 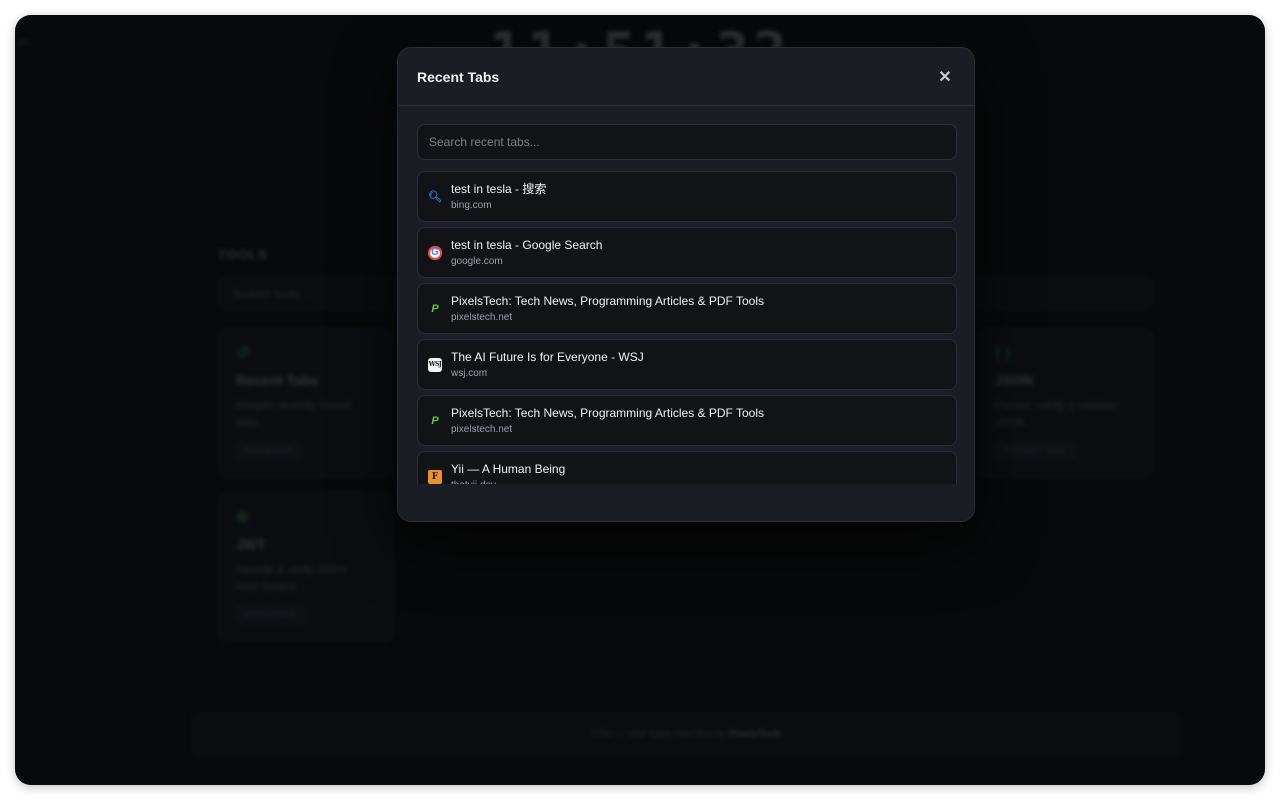 I want to click on wsj-favicon-icon: WSJ, so click(x=435, y=364).